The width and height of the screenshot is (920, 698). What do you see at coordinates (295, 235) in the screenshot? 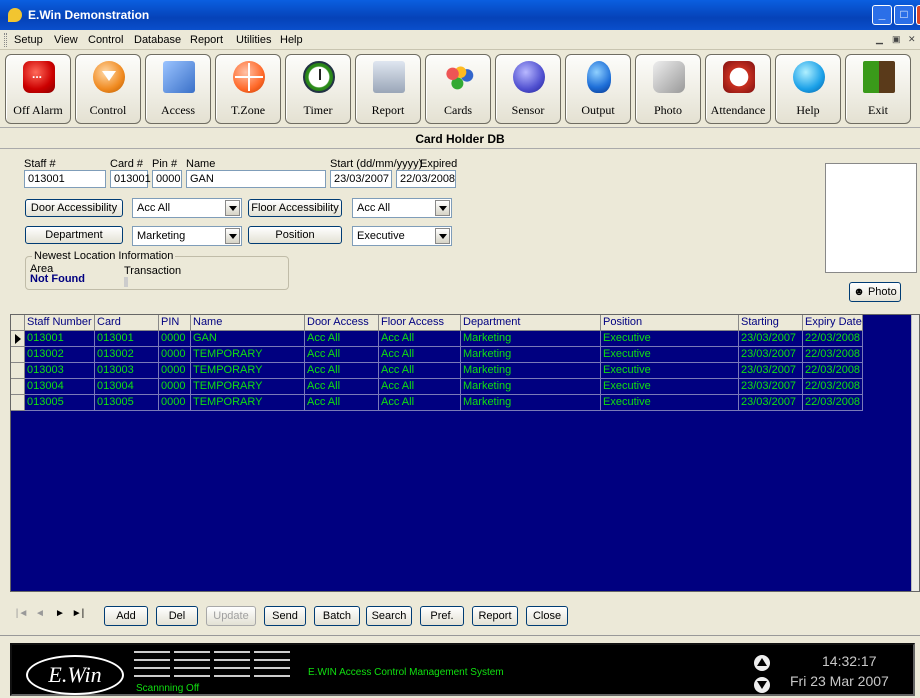
I see `position-button: Position` at bounding box center [295, 235].